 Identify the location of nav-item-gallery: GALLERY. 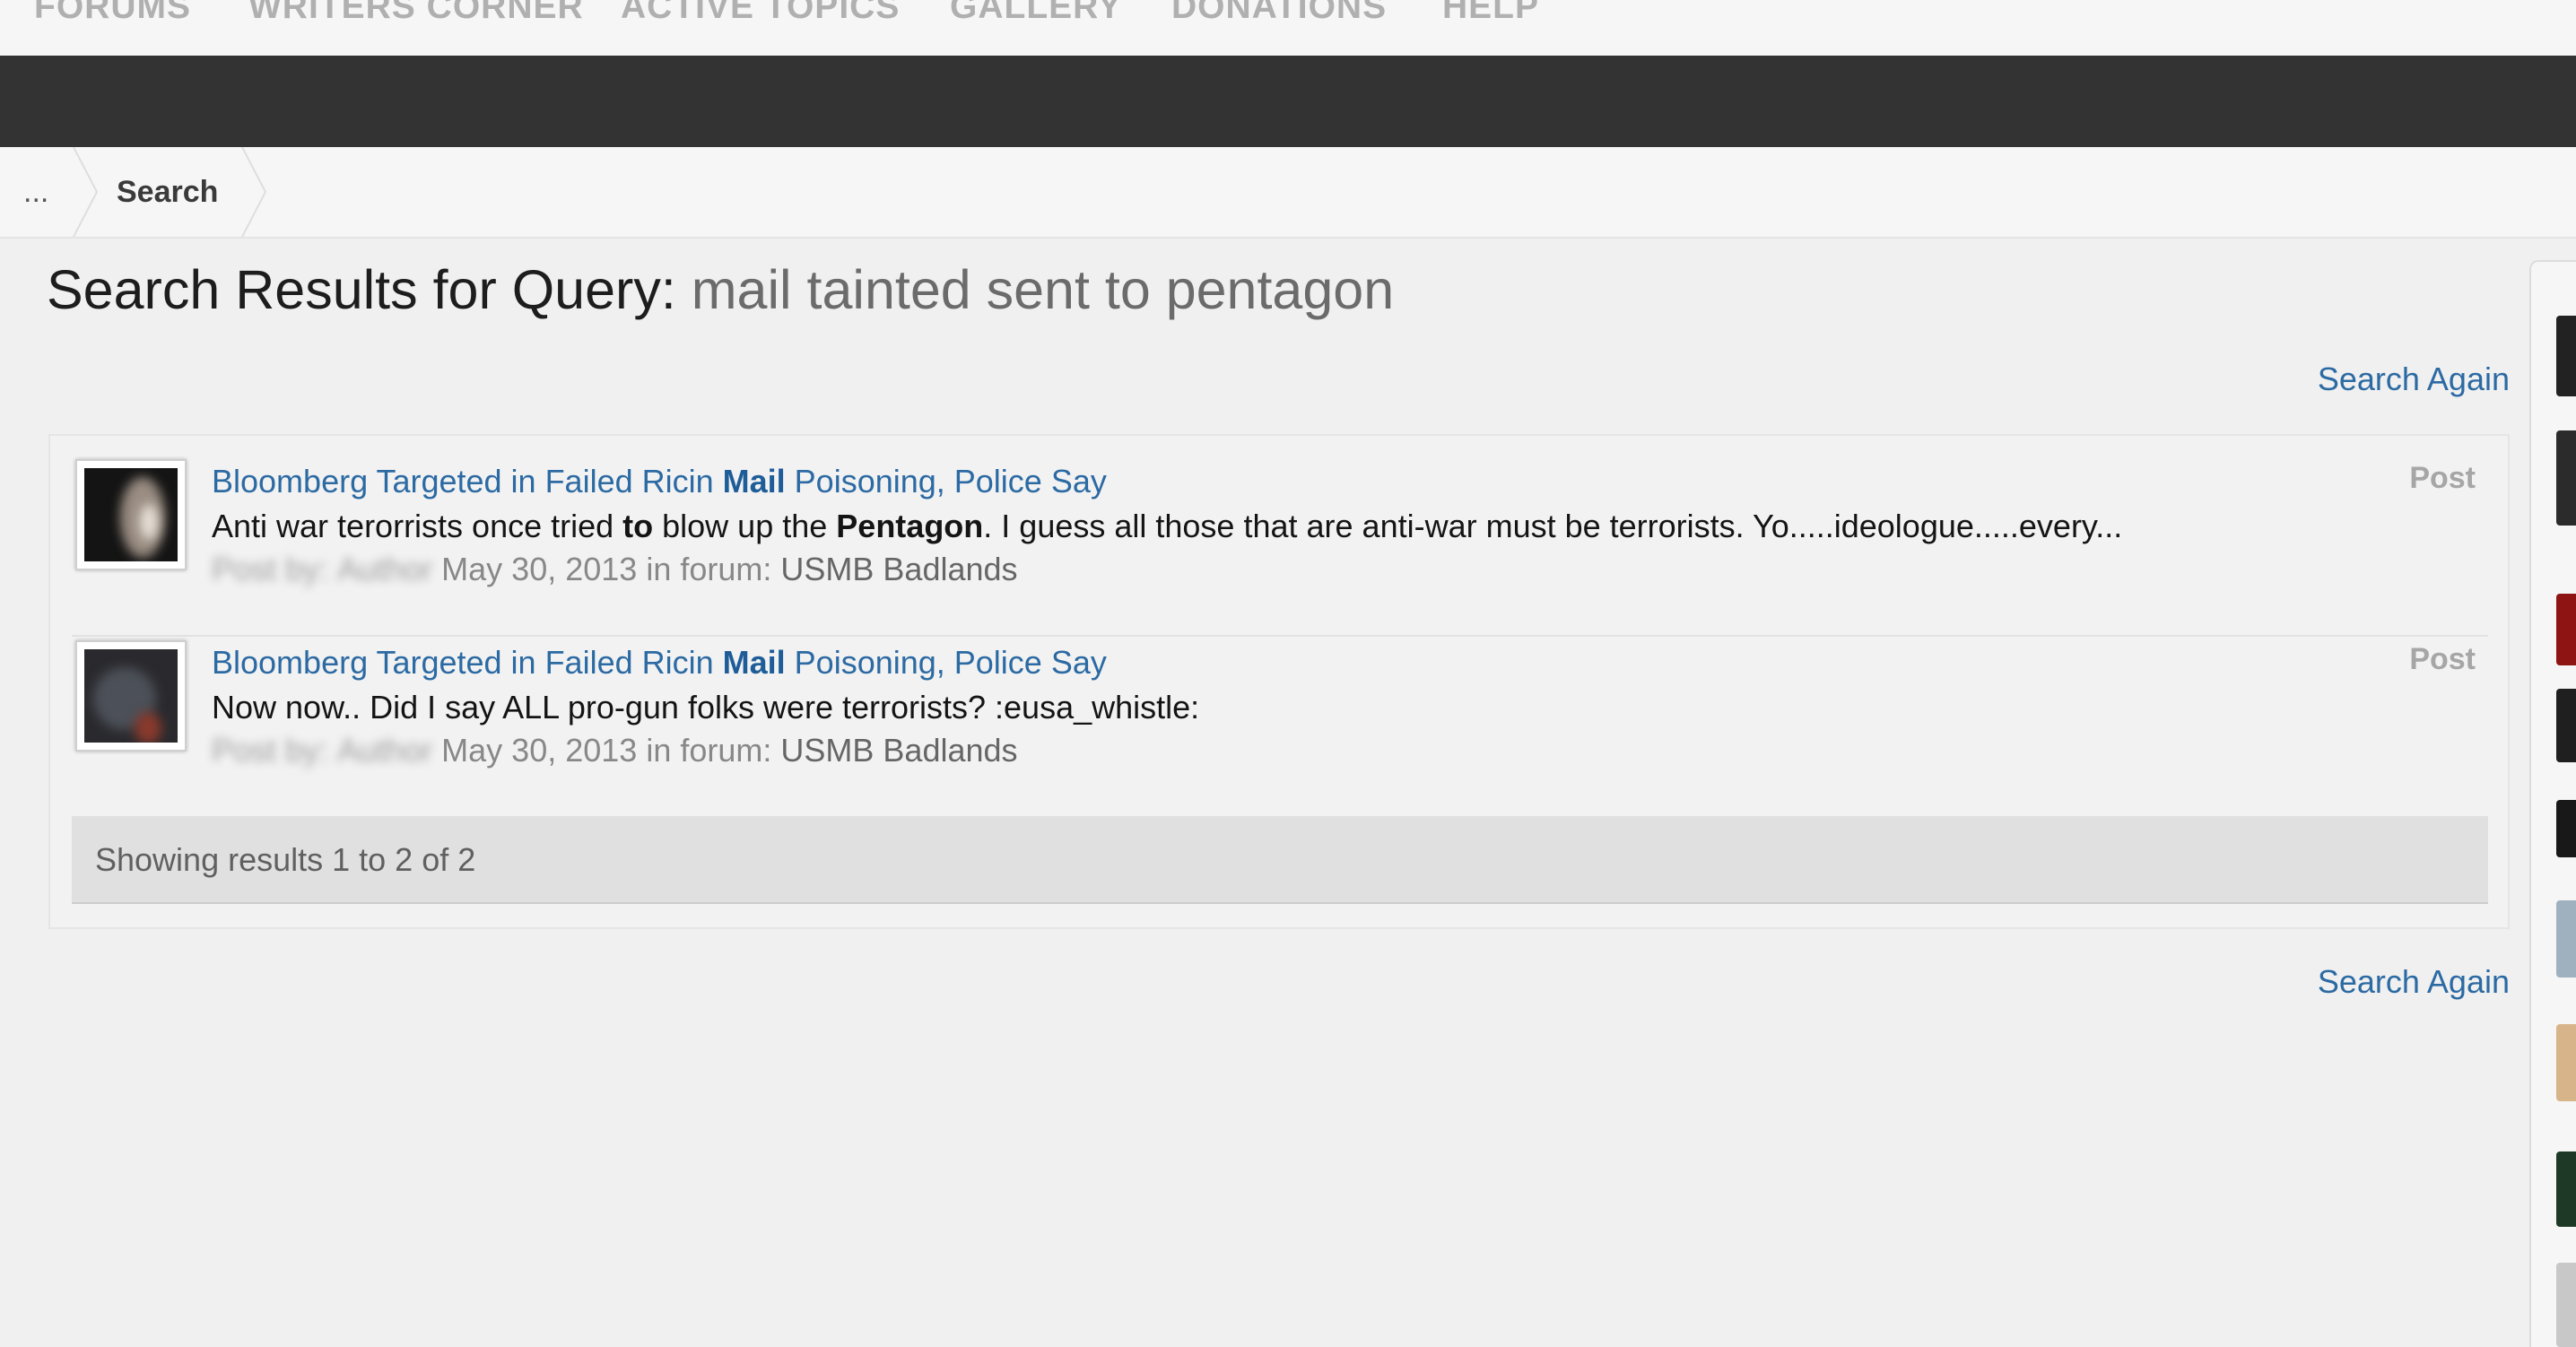
(1036, 13).